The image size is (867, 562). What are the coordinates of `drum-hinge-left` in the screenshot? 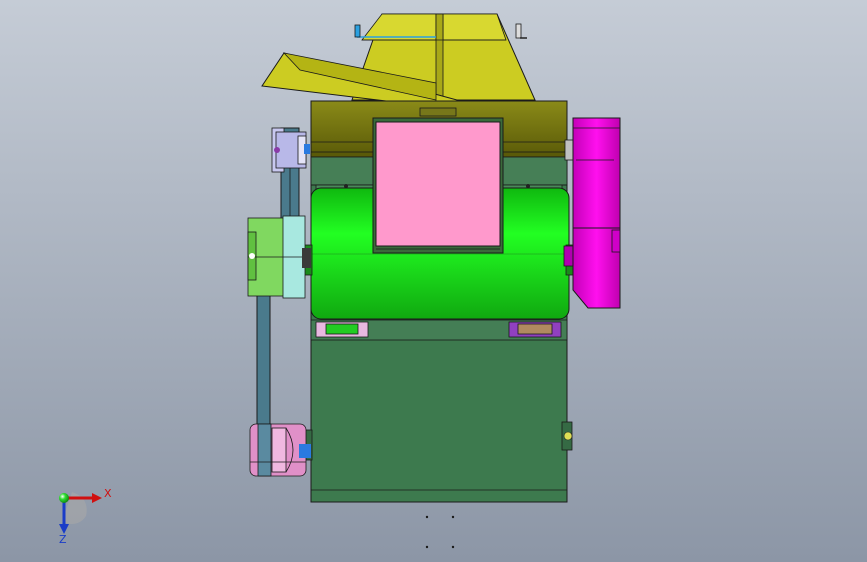 It's located at (342, 329).